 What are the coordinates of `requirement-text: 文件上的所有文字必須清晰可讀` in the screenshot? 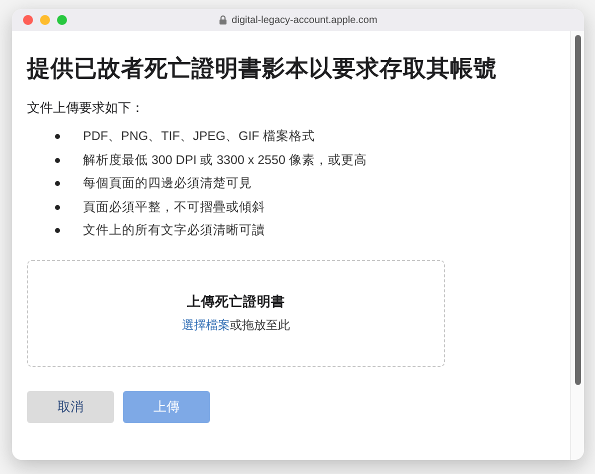 It's located at (174, 231).